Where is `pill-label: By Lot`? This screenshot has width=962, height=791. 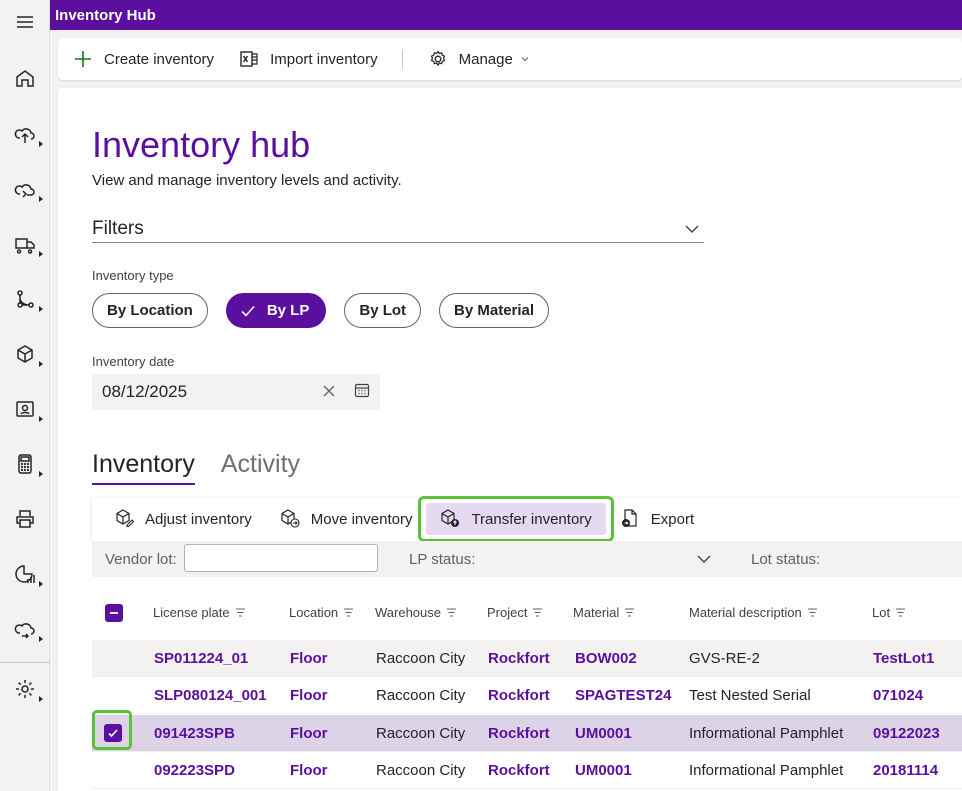
pill-label: By Lot is located at coordinates (383, 310).